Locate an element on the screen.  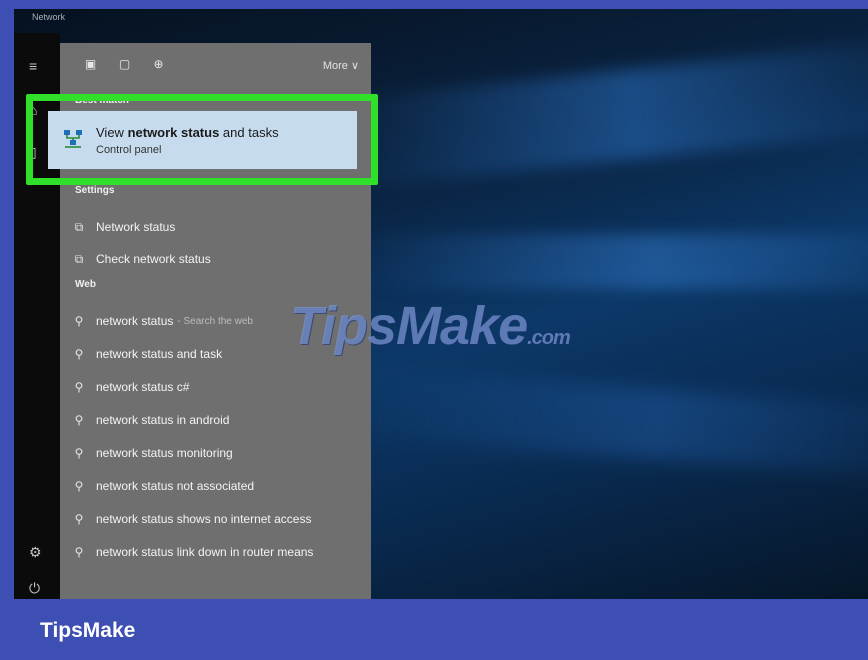
settings-result-label: Check network status is located at coordinates (153, 259).